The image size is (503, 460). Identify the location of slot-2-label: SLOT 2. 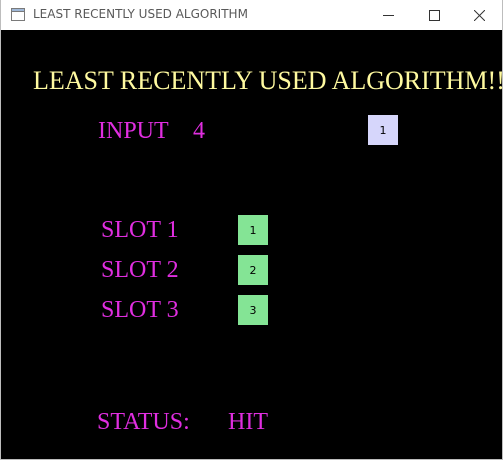
(140, 270).